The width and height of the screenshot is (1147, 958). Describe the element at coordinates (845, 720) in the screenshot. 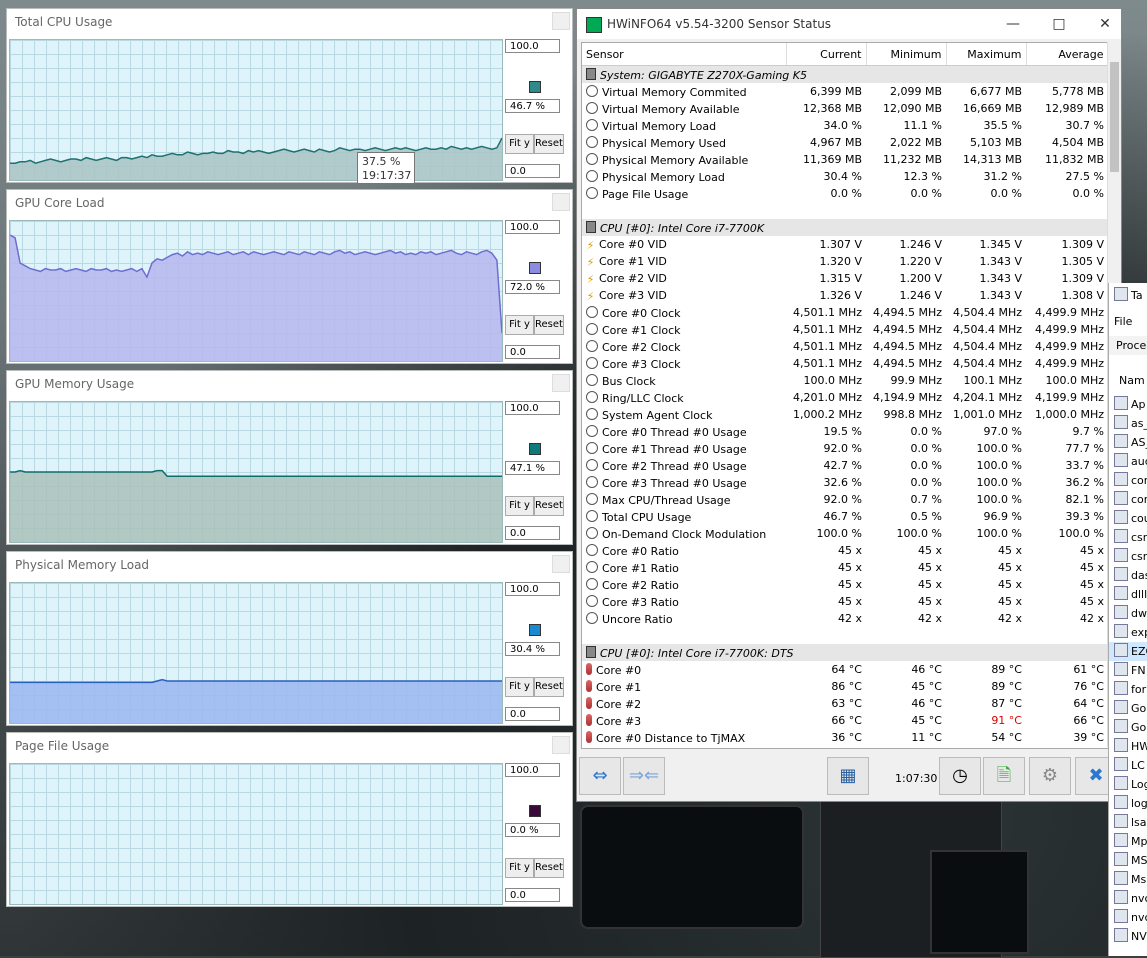

I see `sensor-row: Core #3 66 °C 45 °C 91 °C 66 °C` at that location.